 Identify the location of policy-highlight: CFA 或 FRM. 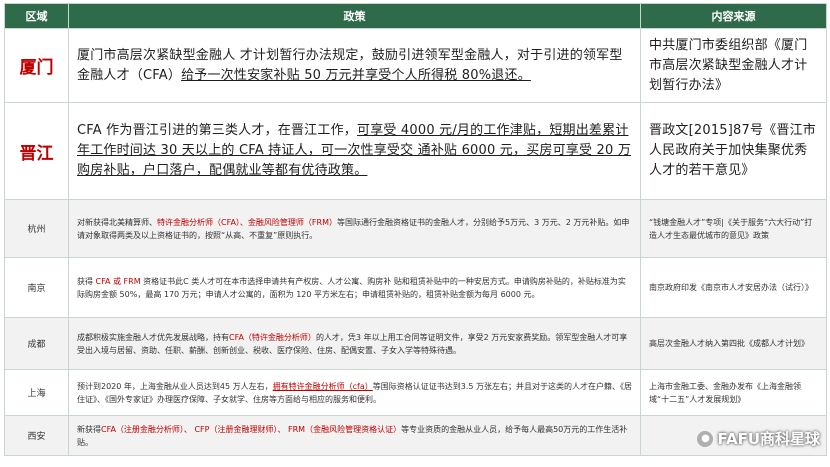
(118, 281).